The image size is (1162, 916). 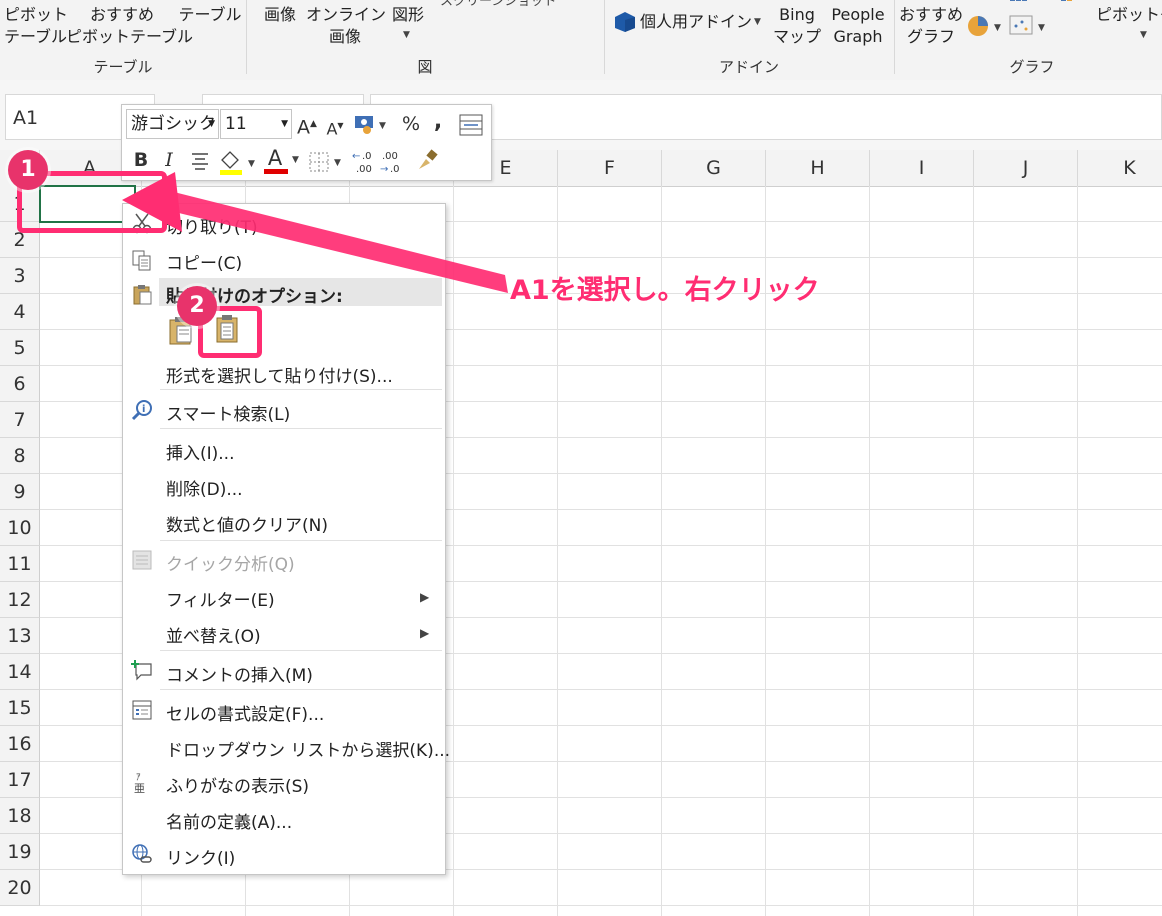 What do you see at coordinates (197, 306) in the screenshot?
I see `step-badge-2: 2` at bounding box center [197, 306].